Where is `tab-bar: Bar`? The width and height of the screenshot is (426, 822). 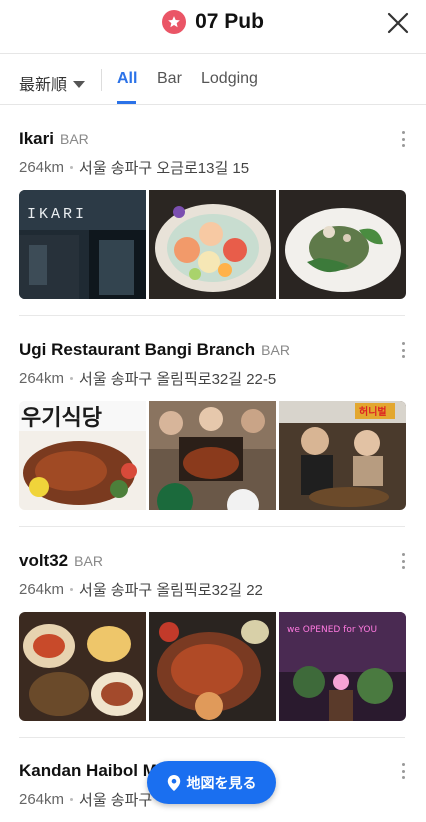 tab-bar: Bar is located at coordinates (169, 79).